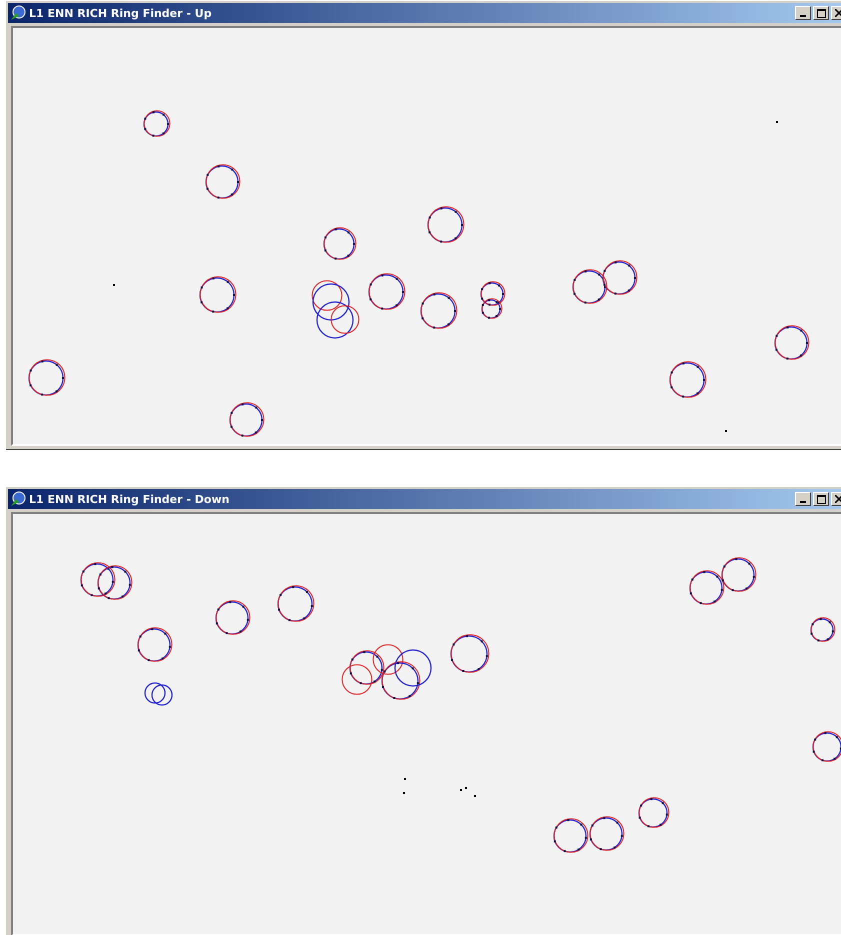 The image size is (841, 935). What do you see at coordinates (121, 13) in the screenshot?
I see `window-title: L1 ENN RICH Ring Finder - Up` at bounding box center [121, 13].